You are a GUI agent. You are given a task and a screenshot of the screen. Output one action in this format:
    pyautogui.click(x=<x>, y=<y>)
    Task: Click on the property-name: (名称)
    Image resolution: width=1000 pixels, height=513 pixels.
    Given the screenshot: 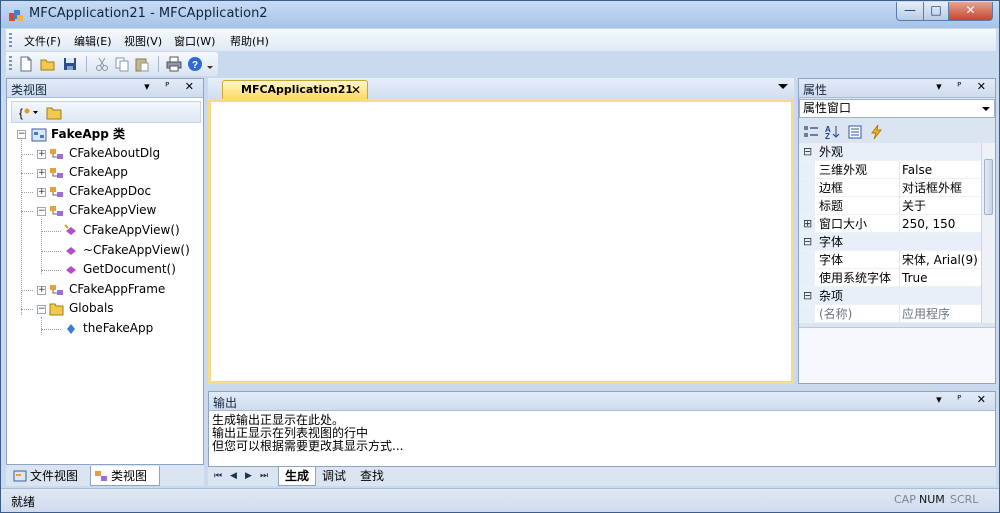 What is the action you would take?
    pyautogui.click(x=836, y=314)
    